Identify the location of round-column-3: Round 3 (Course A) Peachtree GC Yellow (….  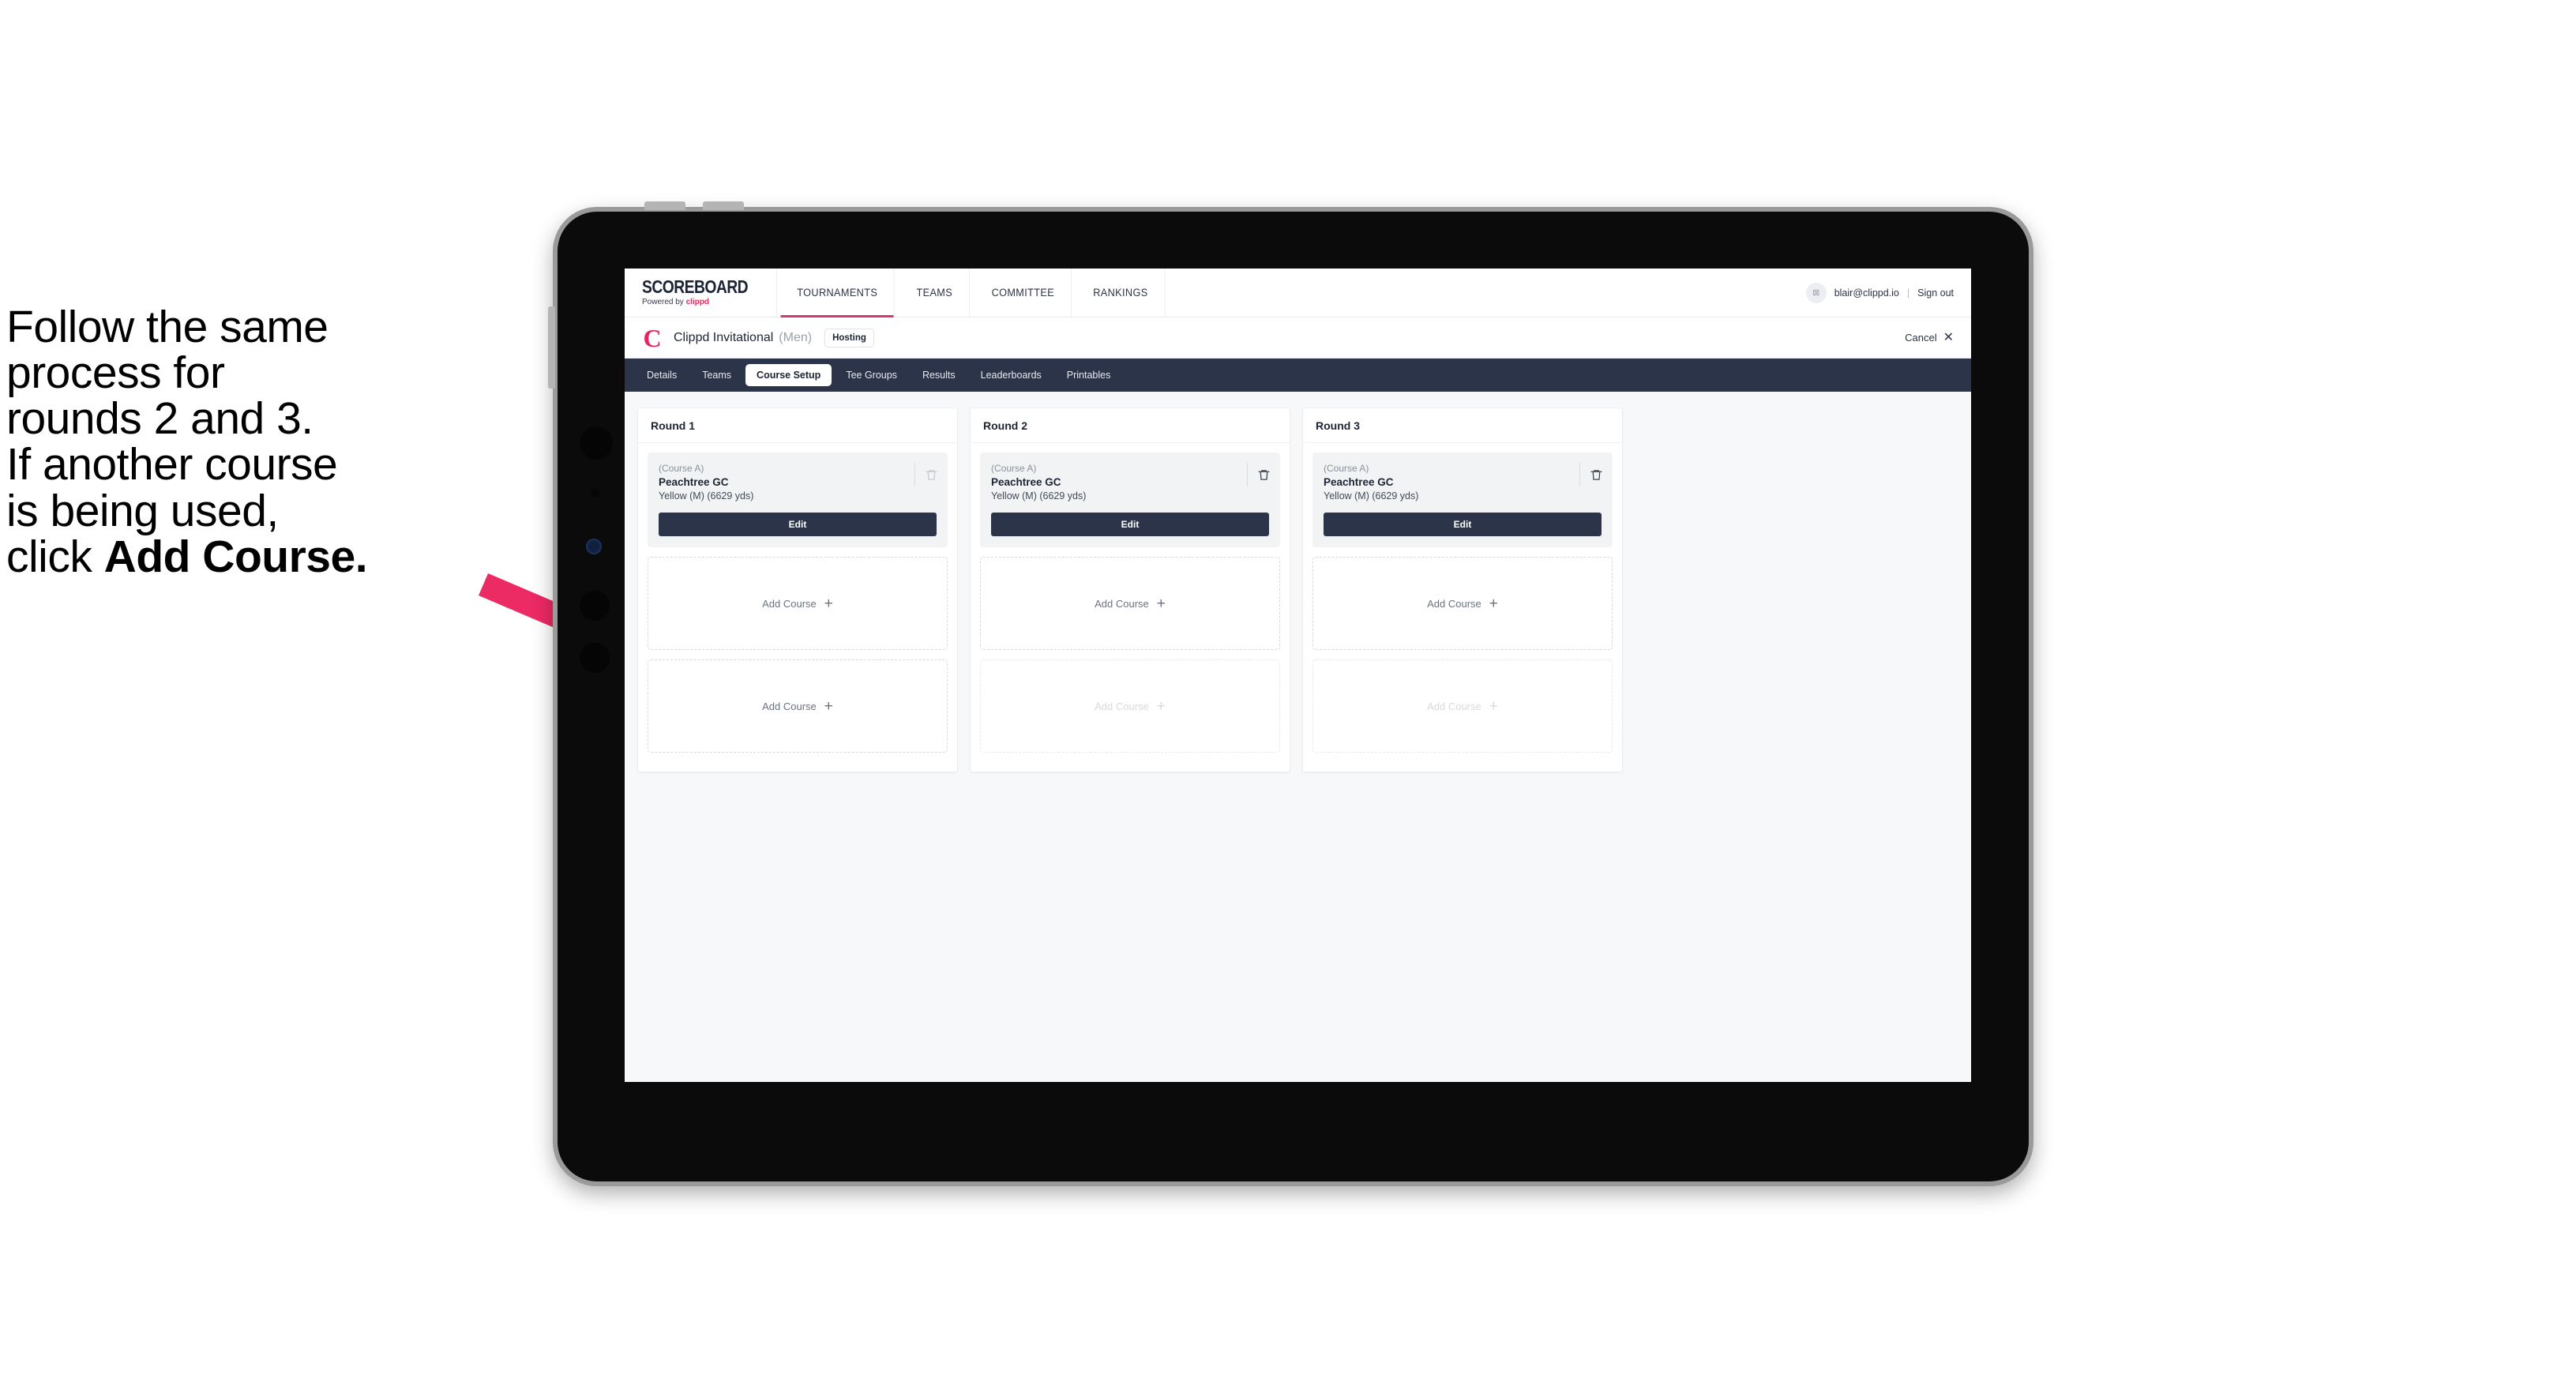
(1462, 590).